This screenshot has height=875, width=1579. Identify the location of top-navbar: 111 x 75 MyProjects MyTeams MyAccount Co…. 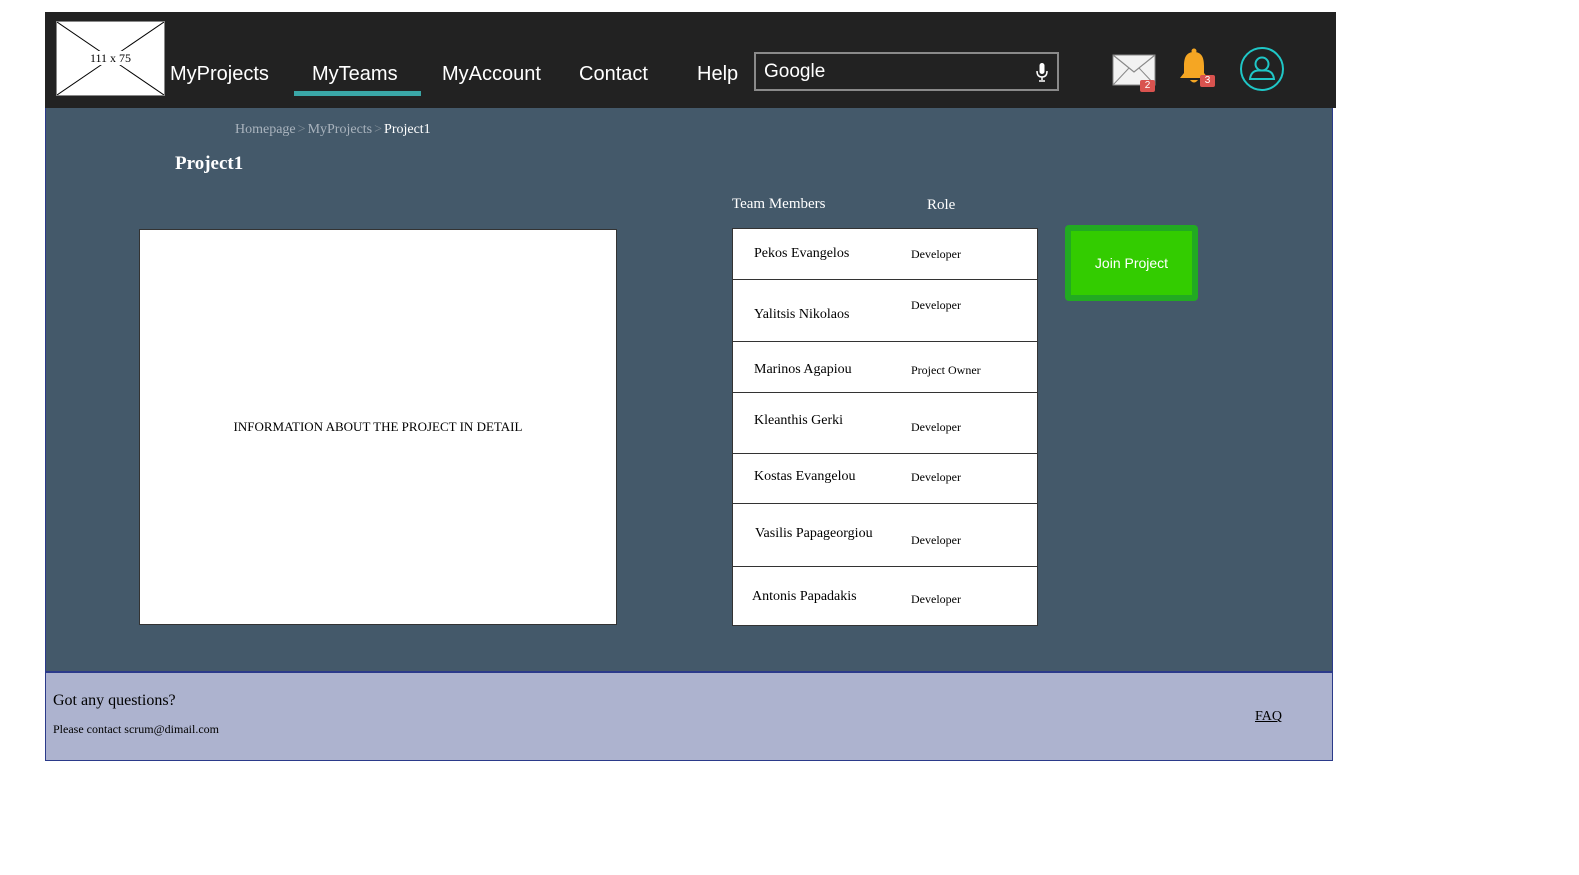
(690, 60).